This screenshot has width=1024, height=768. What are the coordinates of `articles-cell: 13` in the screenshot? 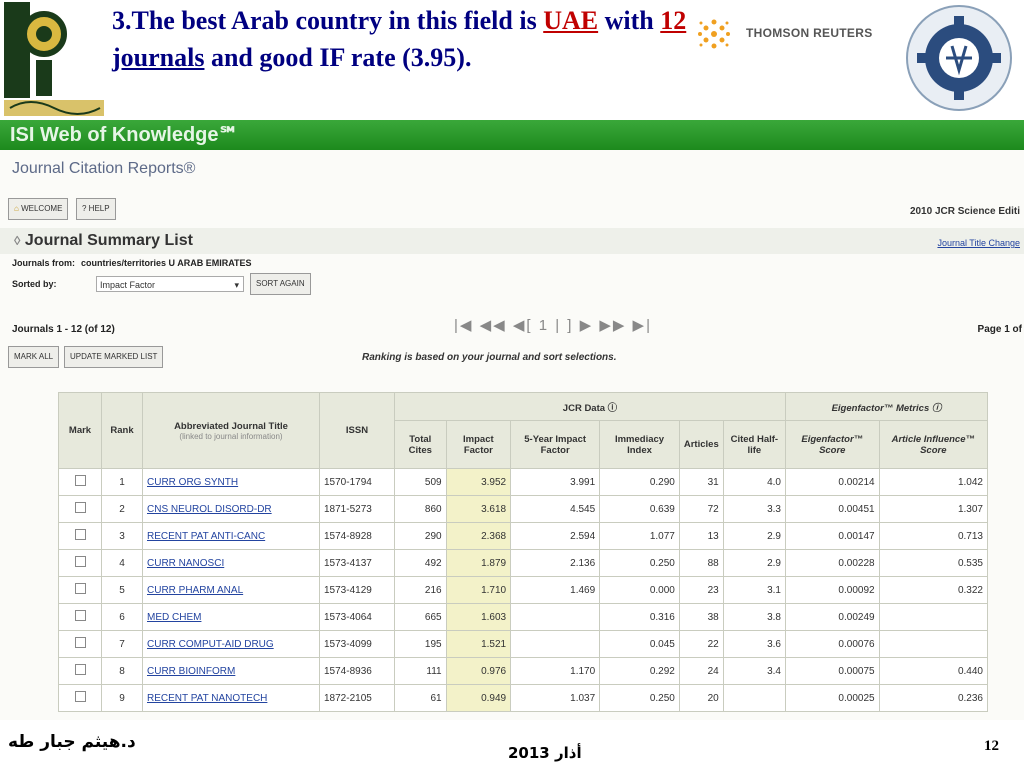 It's located at (701, 536).